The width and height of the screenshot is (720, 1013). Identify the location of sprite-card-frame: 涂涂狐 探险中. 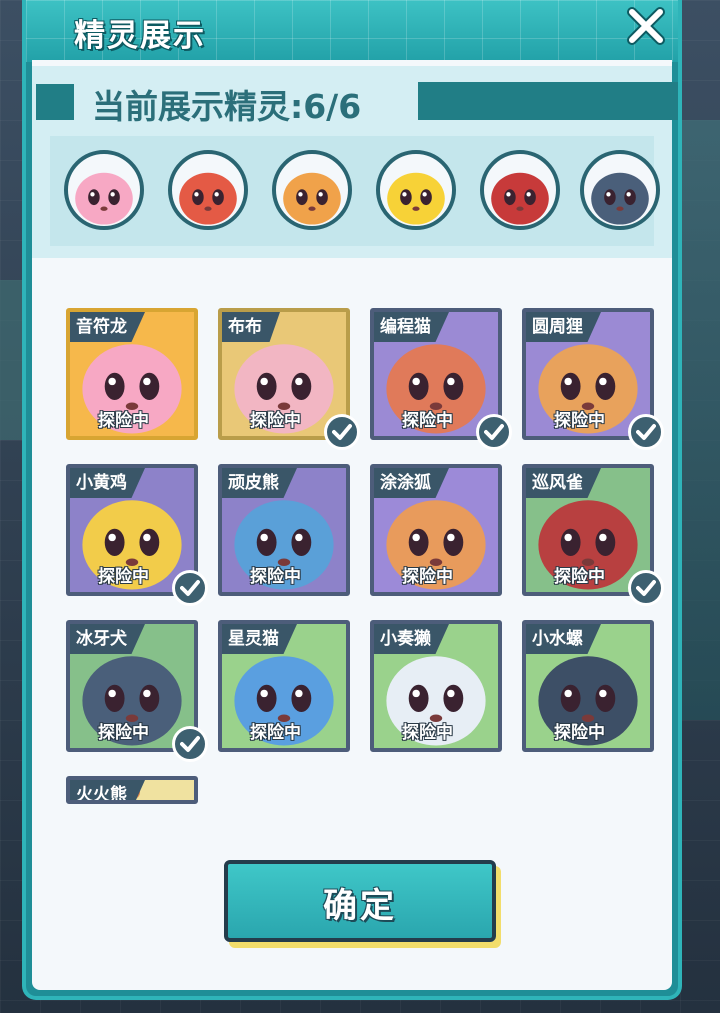
(436, 530).